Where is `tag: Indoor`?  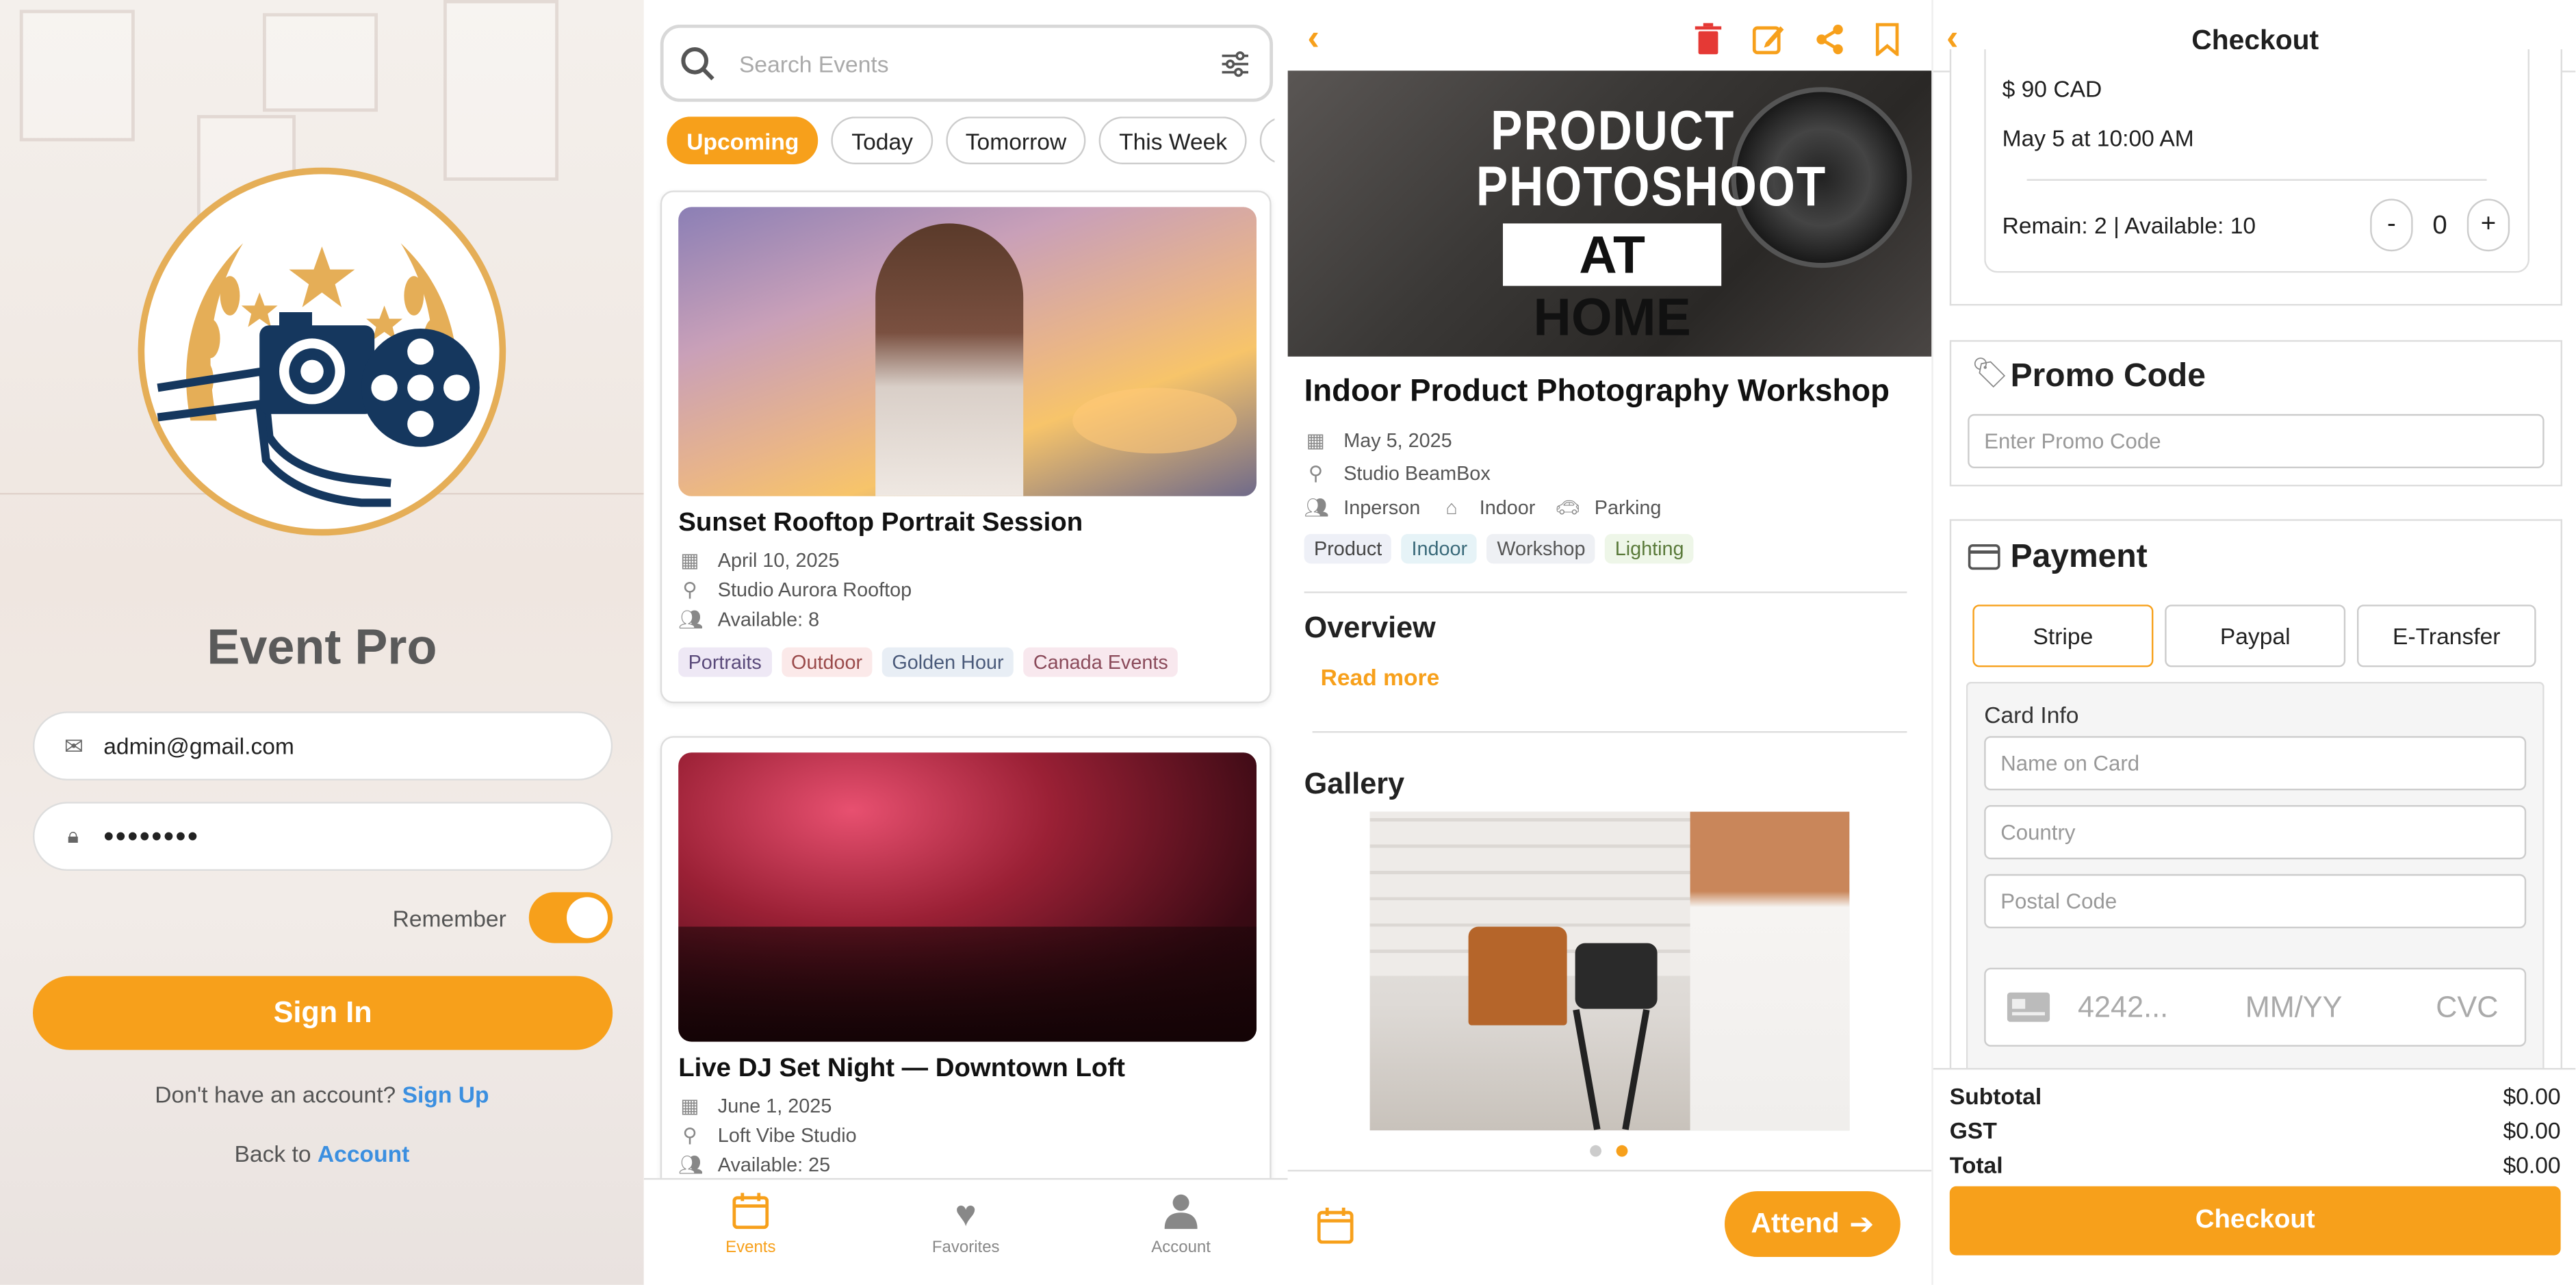
tag: Indoor is located at coordinates (1440, 549).